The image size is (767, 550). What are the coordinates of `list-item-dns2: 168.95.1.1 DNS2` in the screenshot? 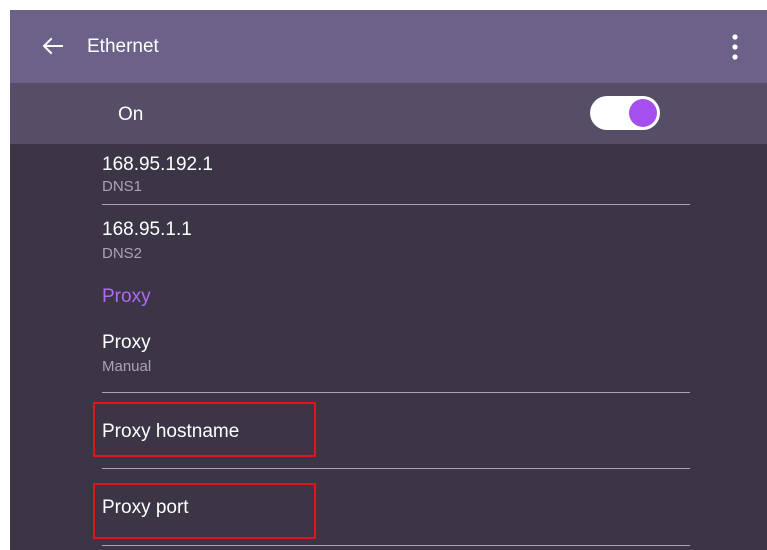 It's located at (396, 240).